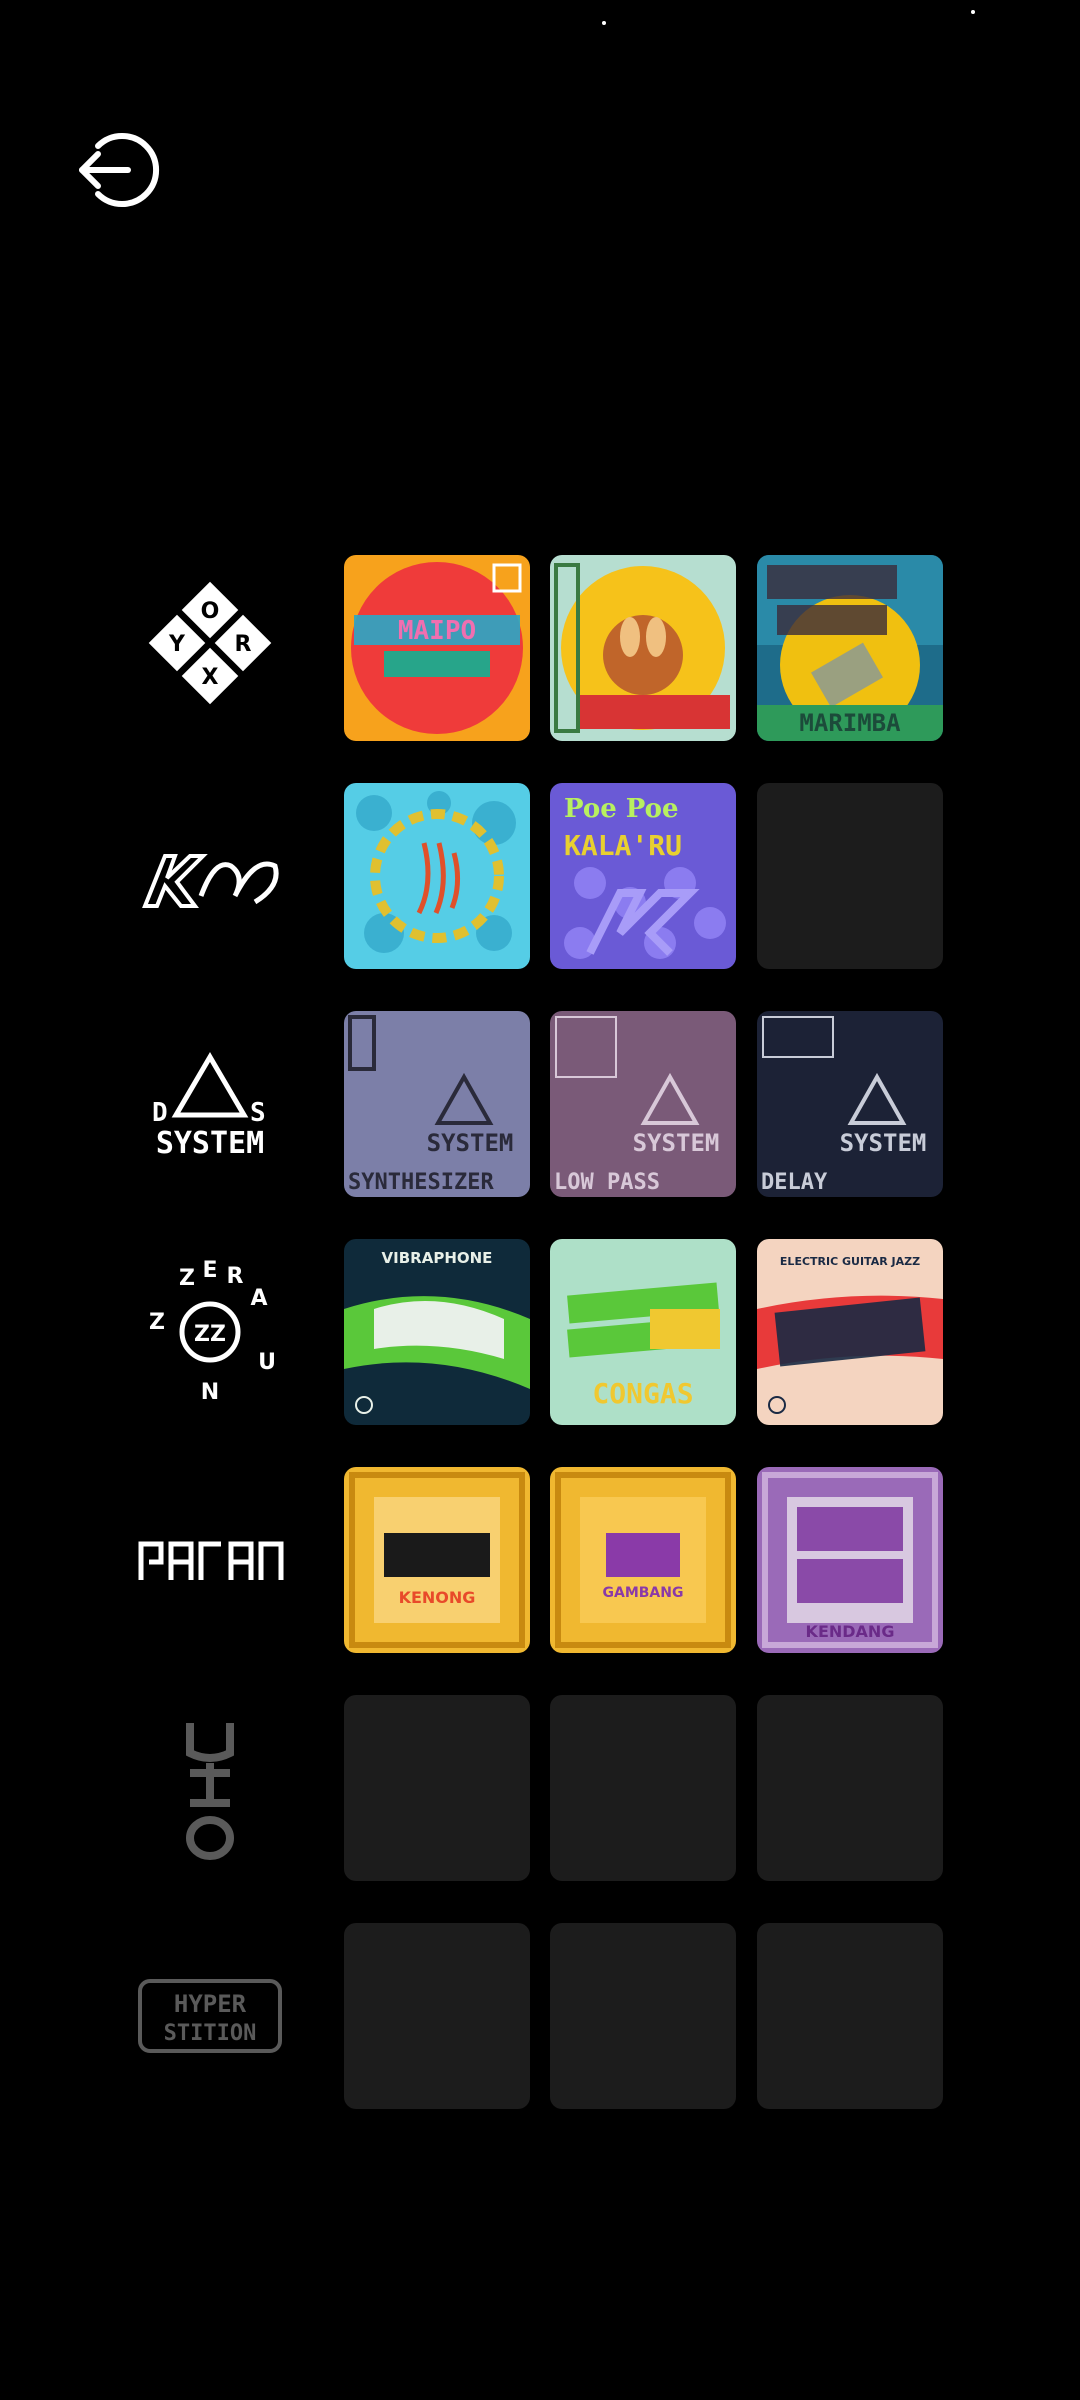  What do you see at coordinates (210, 1104) in the screenshot?
I see `ds-system-logo: D S SYSTEM` at bounding box center [210, 1104].